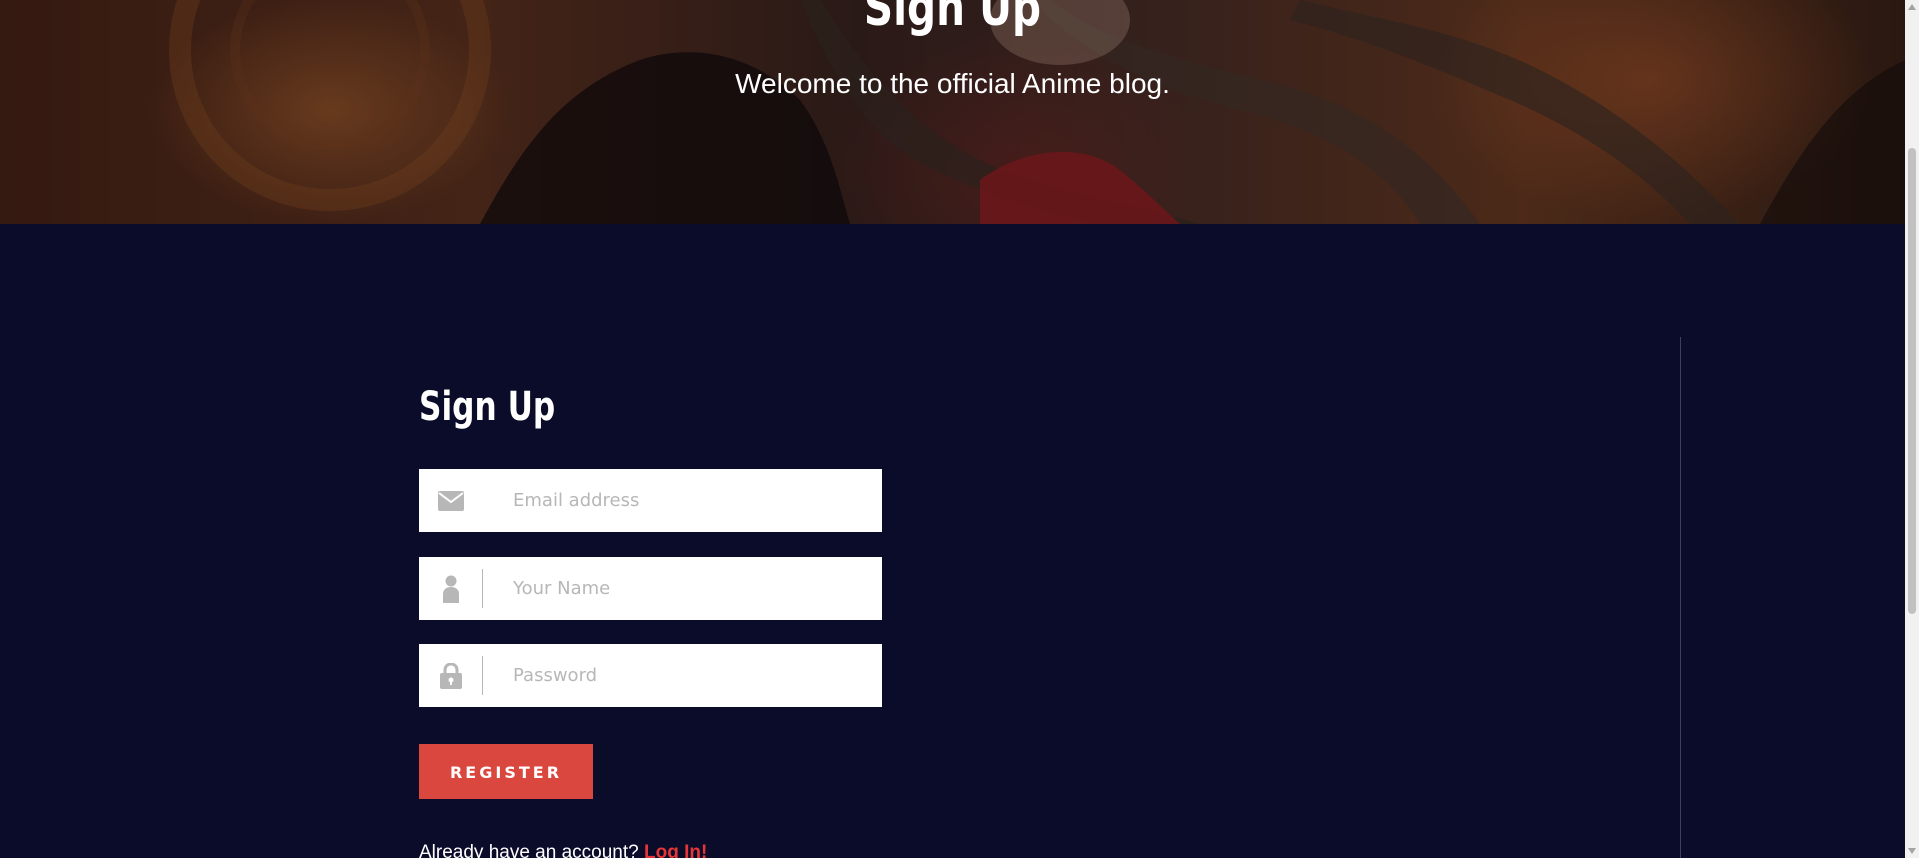 The height and width of the screenshot is (858, 1919). What do you see at coordinates (688, 588) in the screenshot?
I see `name-input` at bounding box center [688, 588].